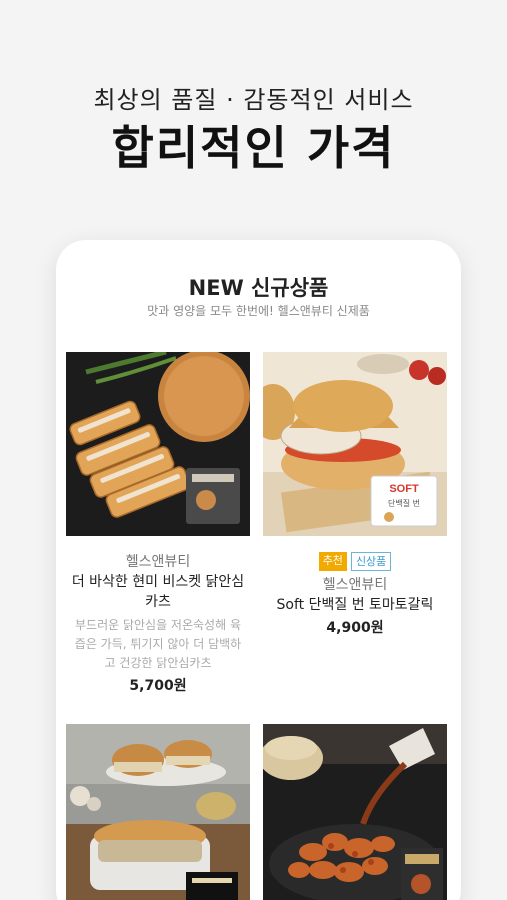 This screenshot has width=507, height=900. What do you see at coordinates (253, 100) in the screenshot?
I see `hero-subtitle: 최상의 품질 · 감동적인 서비스` at bounding box center [253, 100].